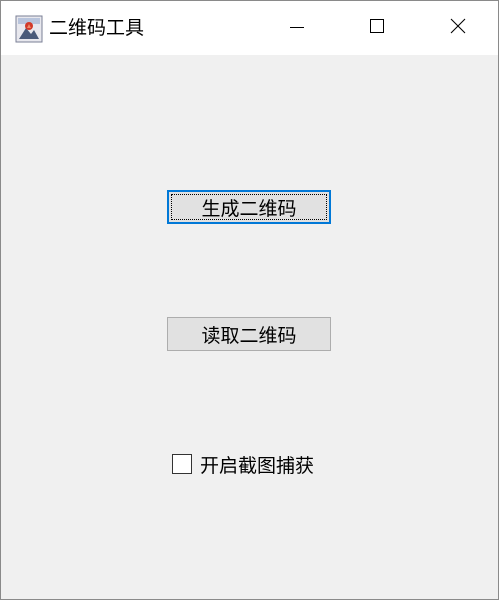 The width and height of the screenshot is (499, 600). What do you see at coordinates (29, 29) in the screenshot?
I see `app-icon` at bounding box center [29, 29].